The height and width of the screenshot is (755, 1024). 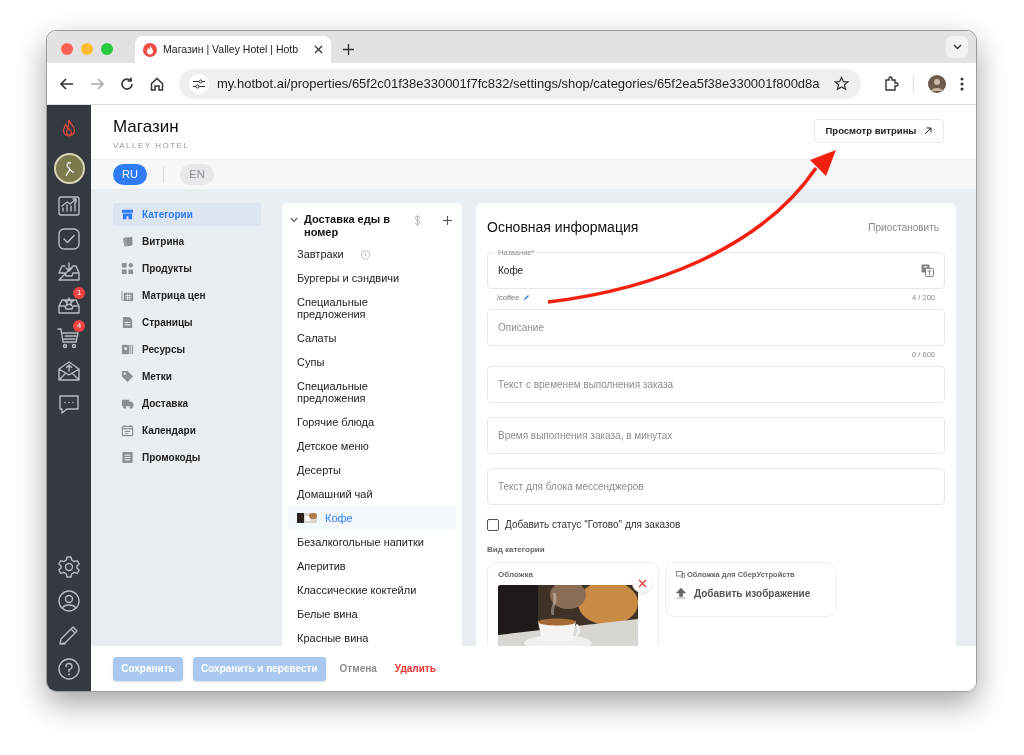 What do you see at coordinates (372, 590) in the screenshot?
I see `category-item: Классические коктейли` at bounding box center [372, 590].